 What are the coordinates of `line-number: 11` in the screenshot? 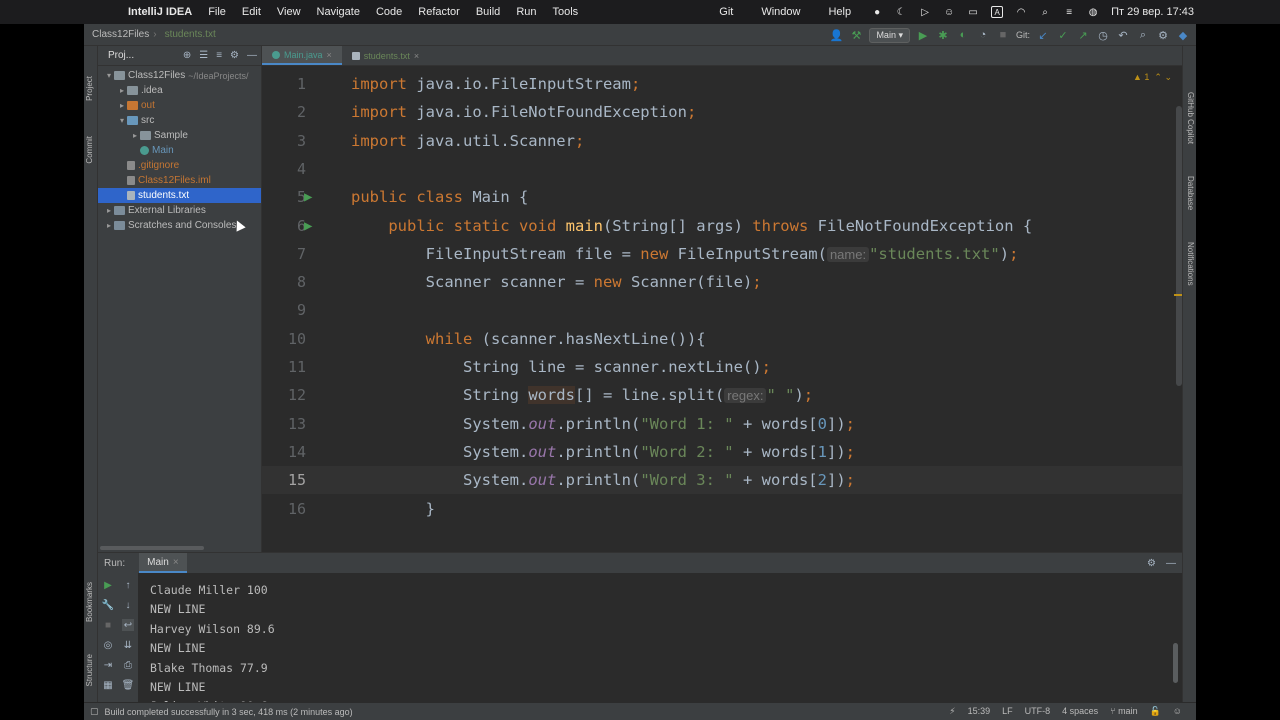 It's located at (284, 367).